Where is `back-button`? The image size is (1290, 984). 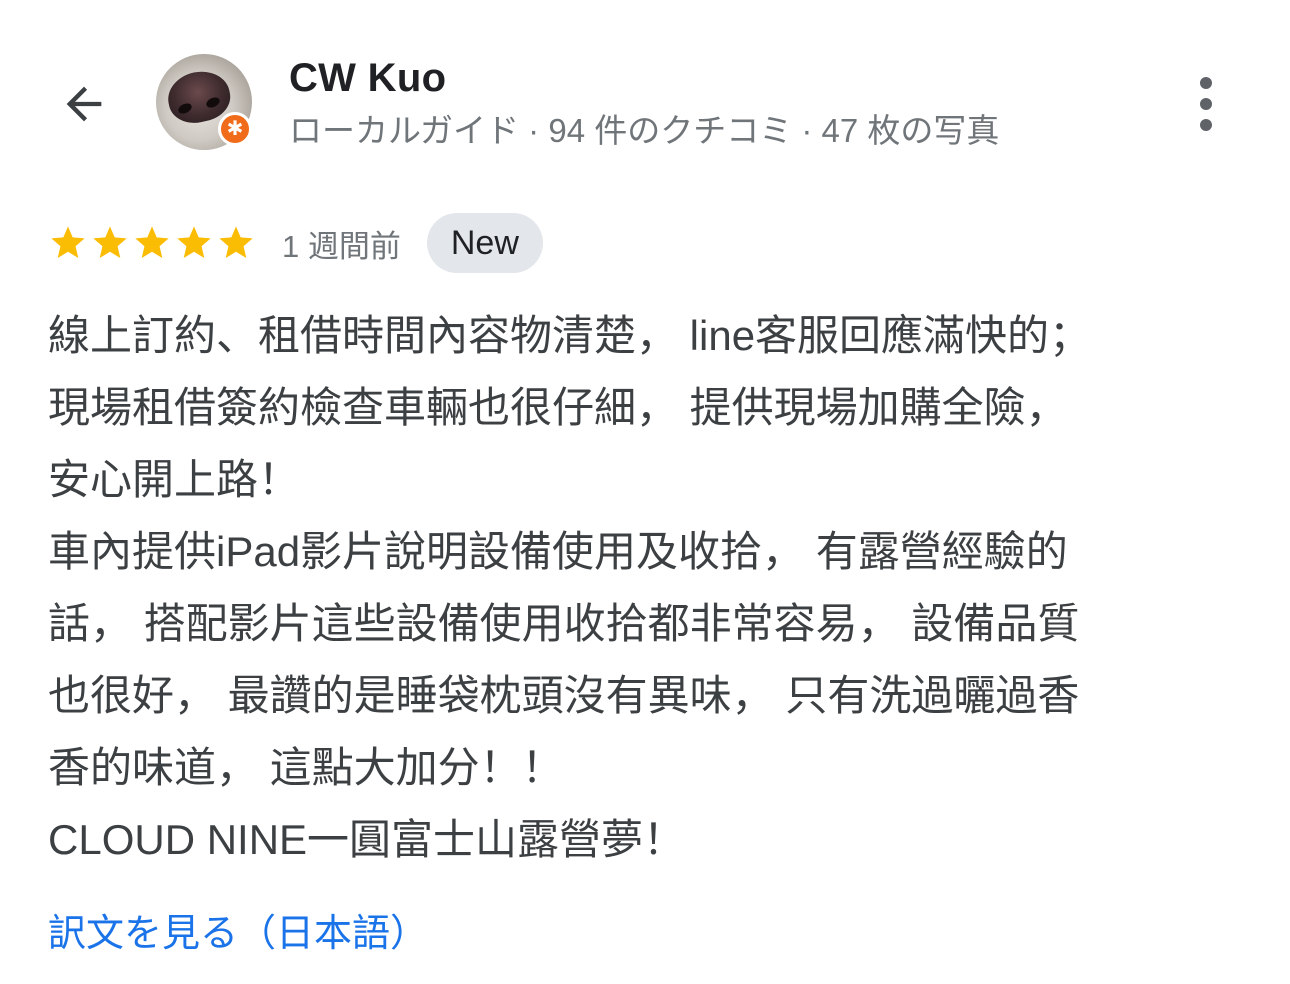 back-button is located at coordinates (84, 104).